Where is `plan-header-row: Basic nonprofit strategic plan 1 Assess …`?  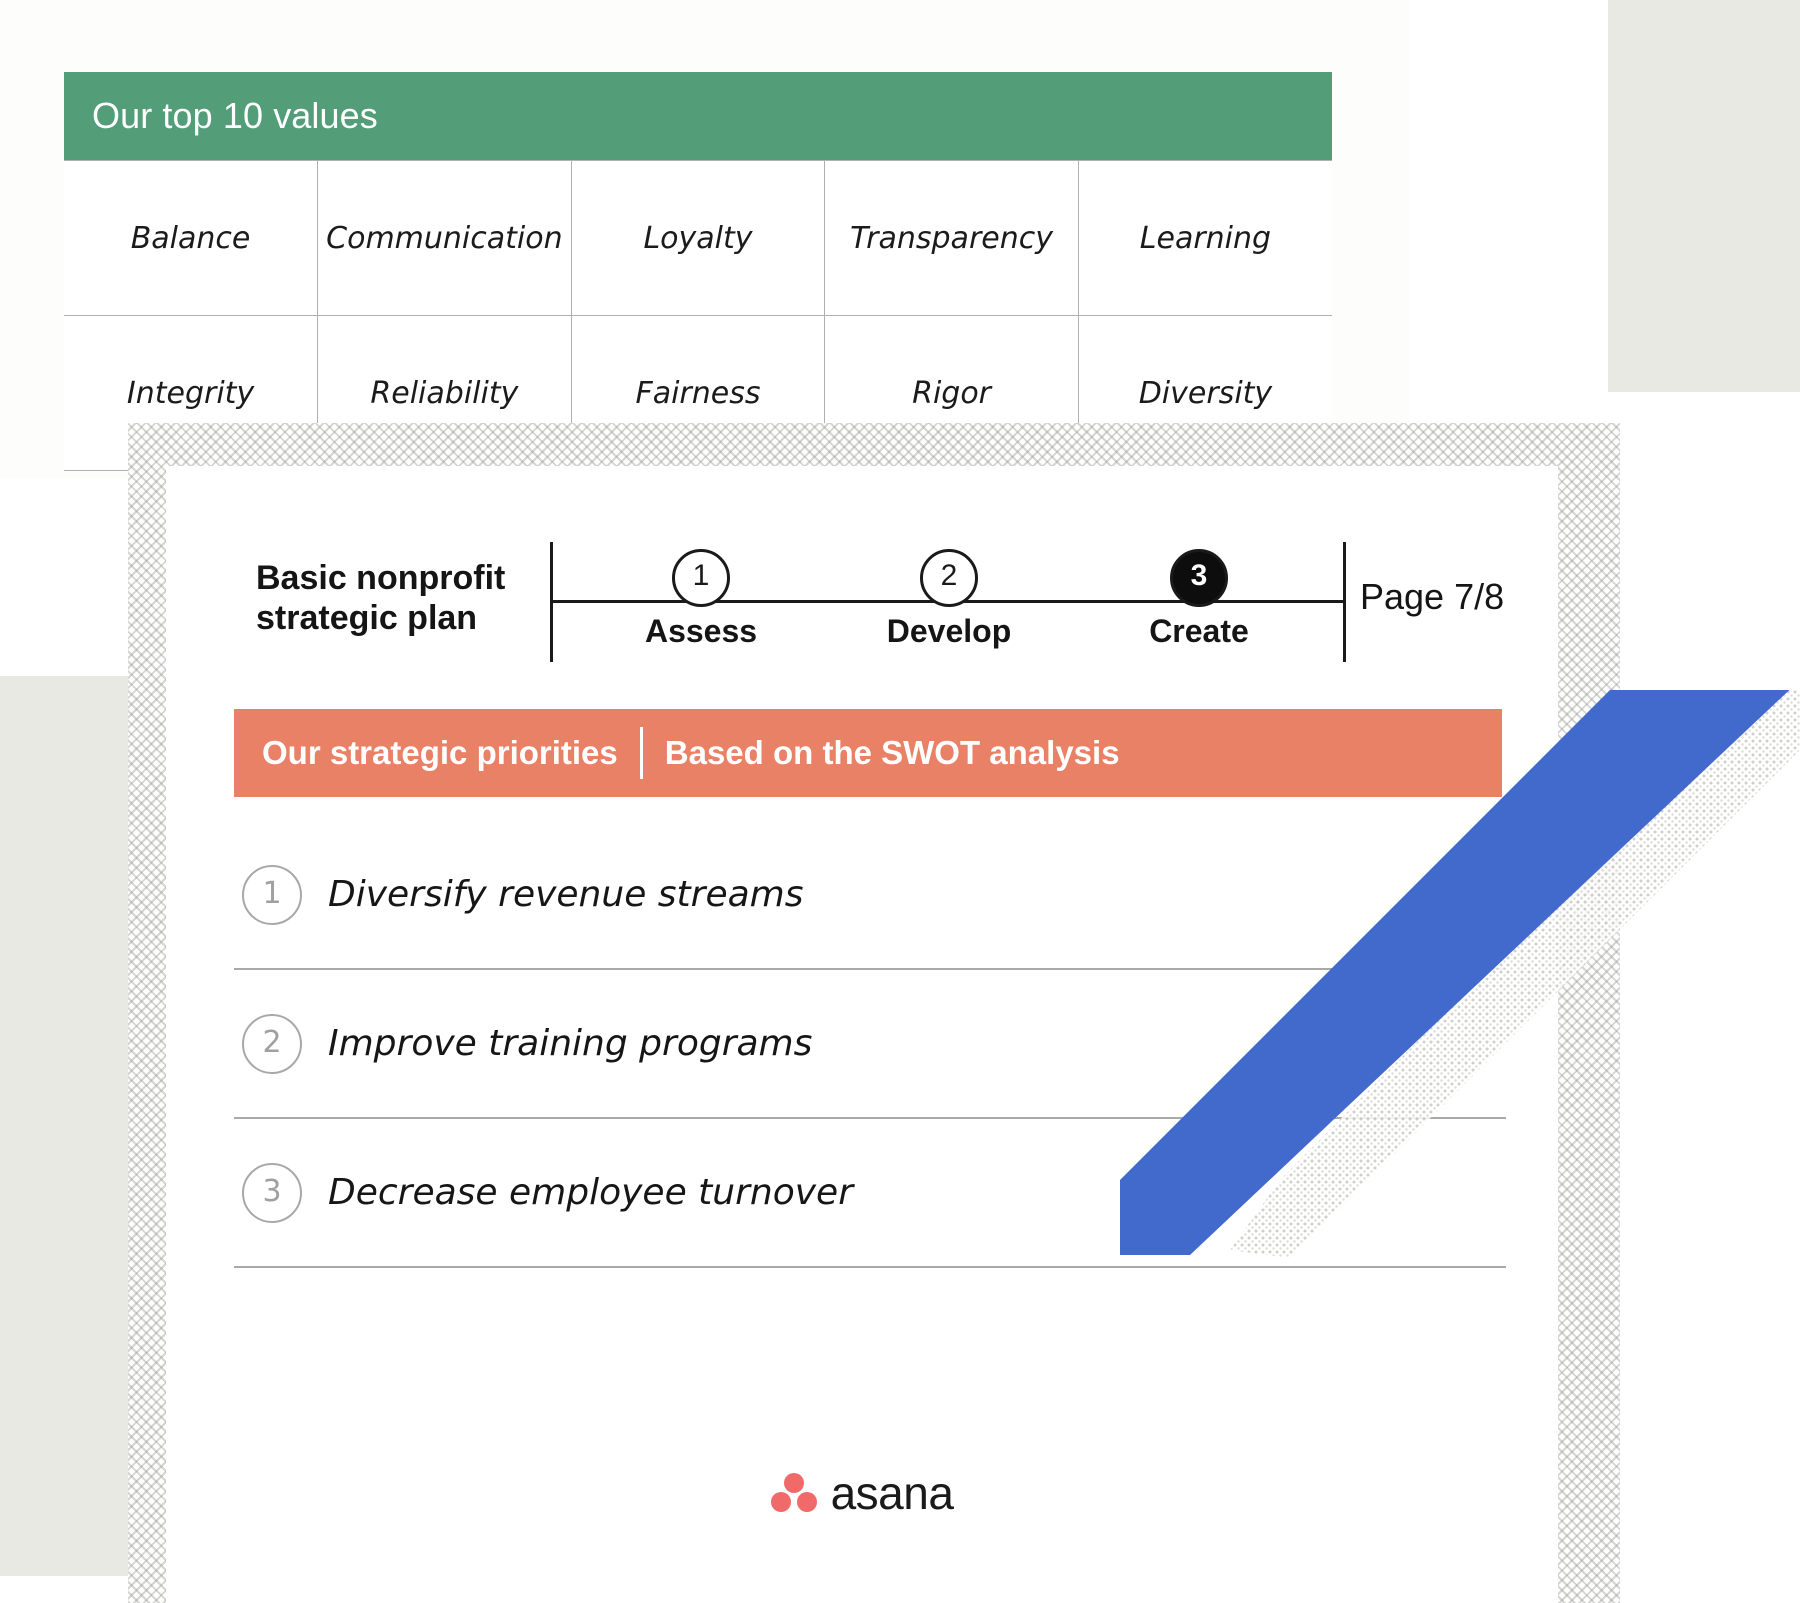
plan-header-row: Basic nonprofit strategic plan 1 Assess … is located at coordinates (887, 602).